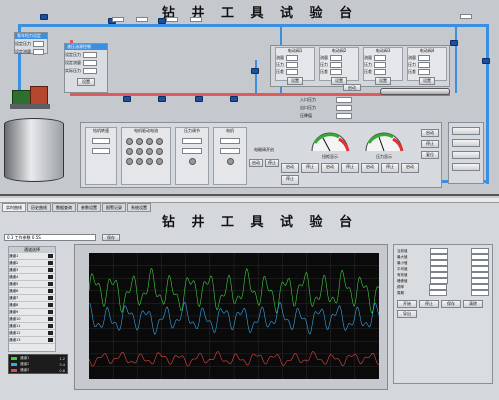  Describe the element at coordinates (32, 277) in the screenshot. I see `channel-row: 通道4` at that location.